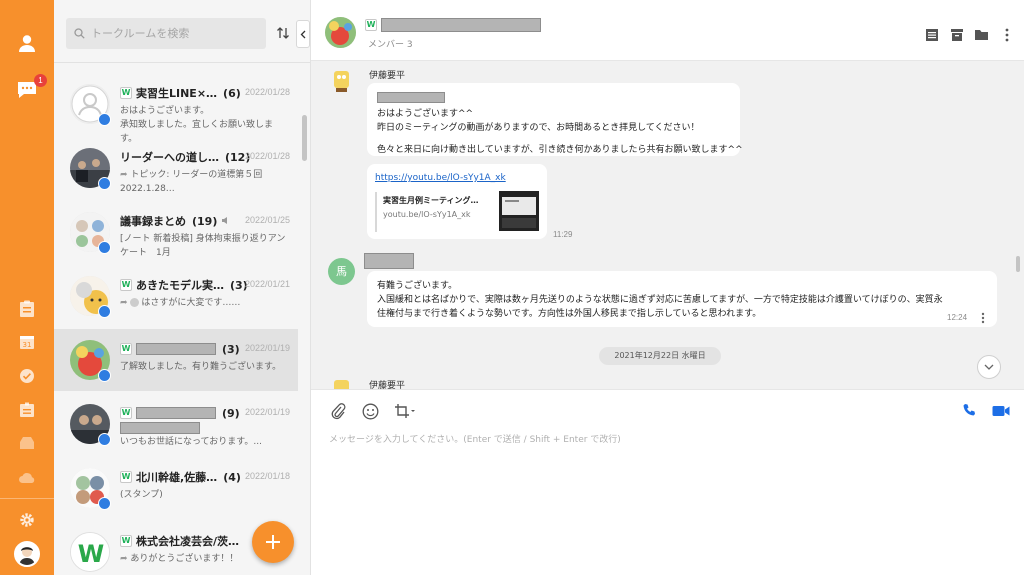 This screenshot has width=1024, height=575. I want to click on room-date: 2022/01/25, so click(267, 220).